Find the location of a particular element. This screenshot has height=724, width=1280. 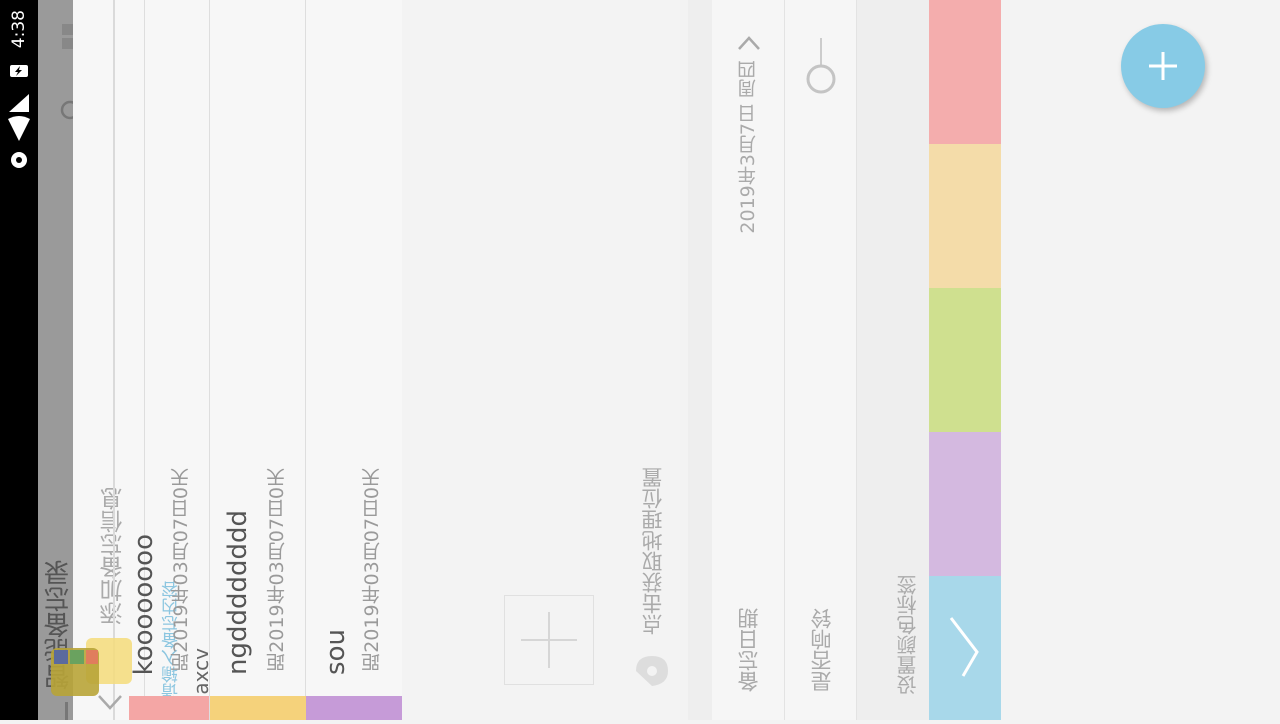

selected-check-icon is located at coordinates (964, 647).